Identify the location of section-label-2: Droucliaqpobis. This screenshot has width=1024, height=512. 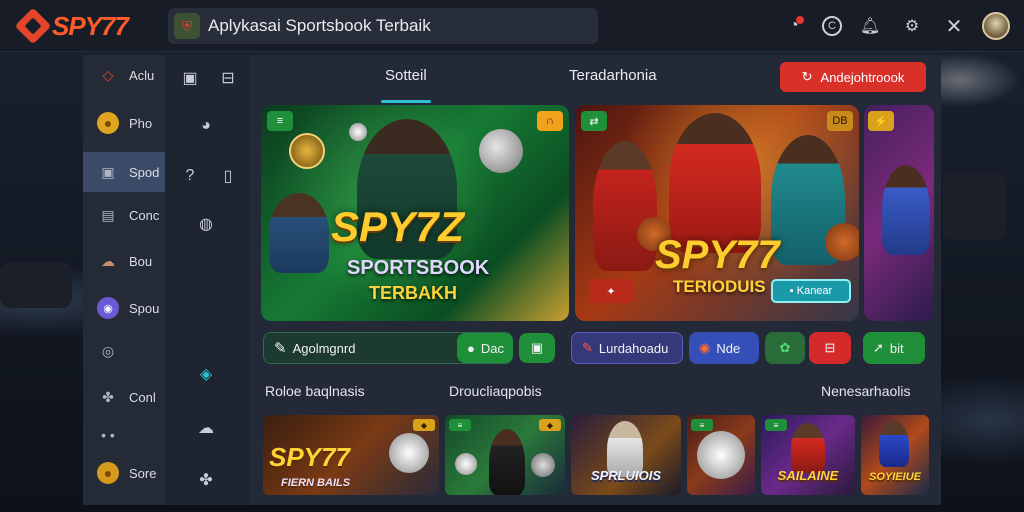
(495, 391).